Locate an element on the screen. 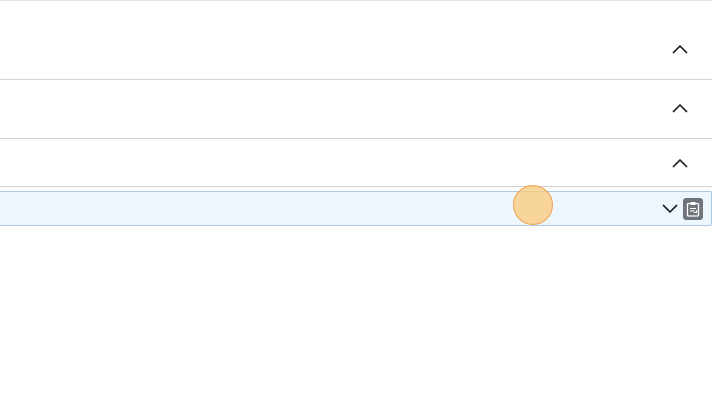 This screenshot has height=402, width=725. clipboard-icon is located at coordinates (693, 209).